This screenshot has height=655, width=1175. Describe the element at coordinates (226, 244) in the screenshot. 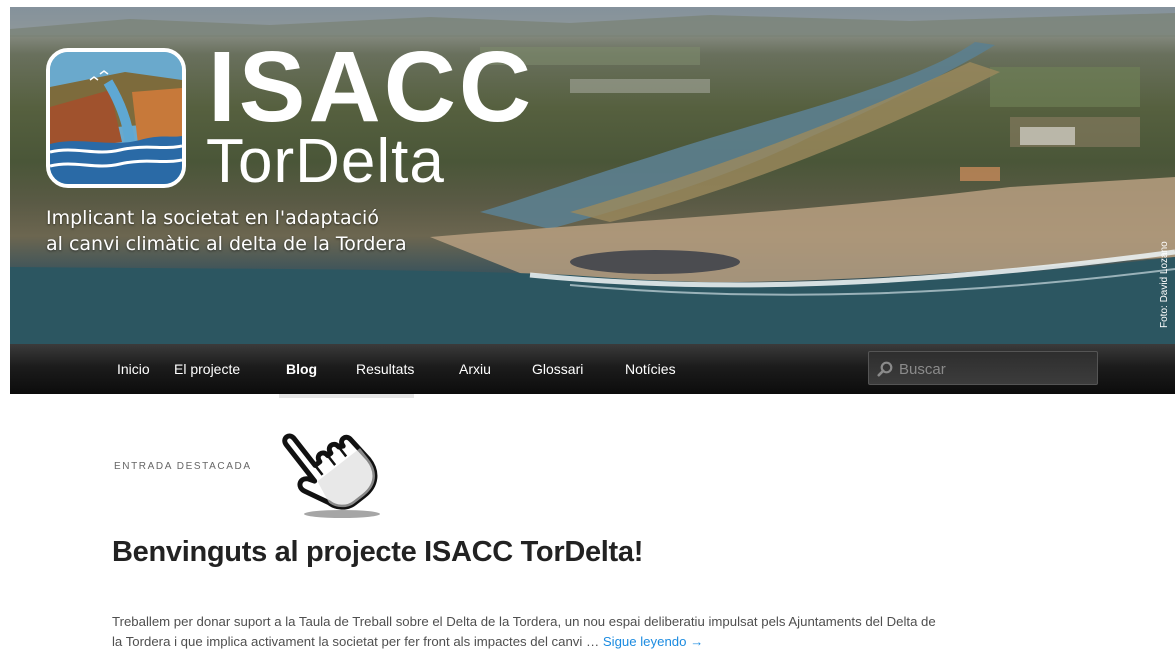

I see `tagline-line-2: al canvi climàtic al delta de la Tordera` at that location.